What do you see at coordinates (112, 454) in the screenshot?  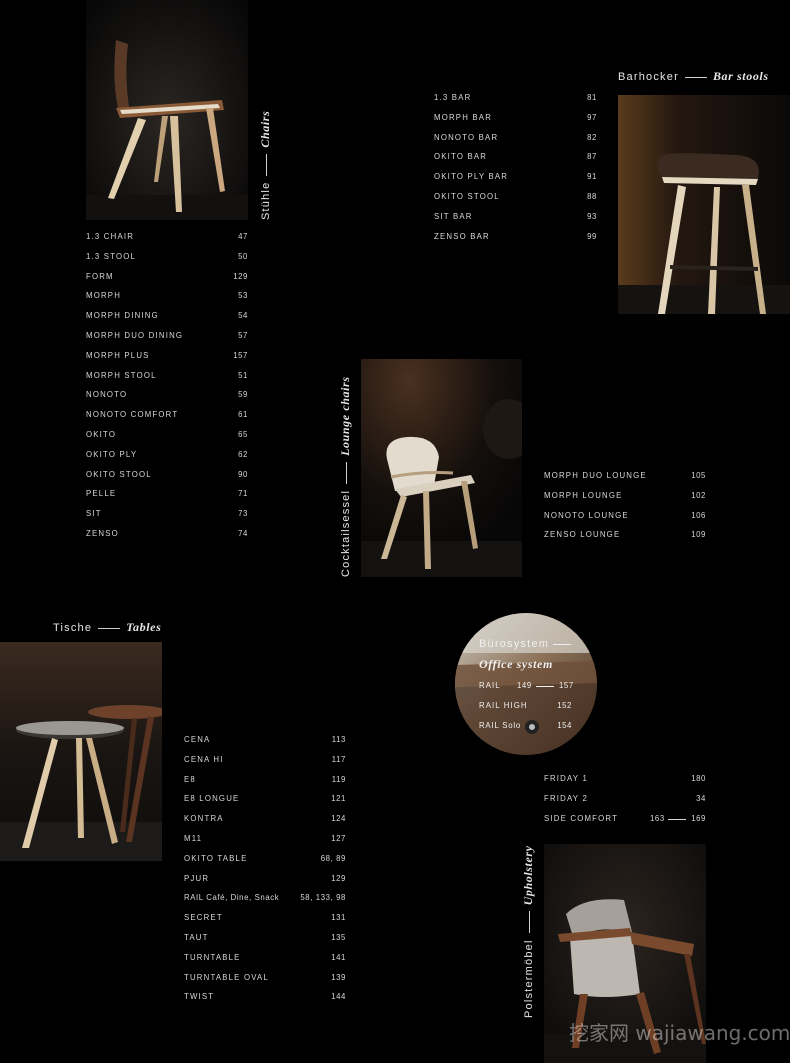 I see `item-name: OKITO PLY` at bounding box center [112, 454].